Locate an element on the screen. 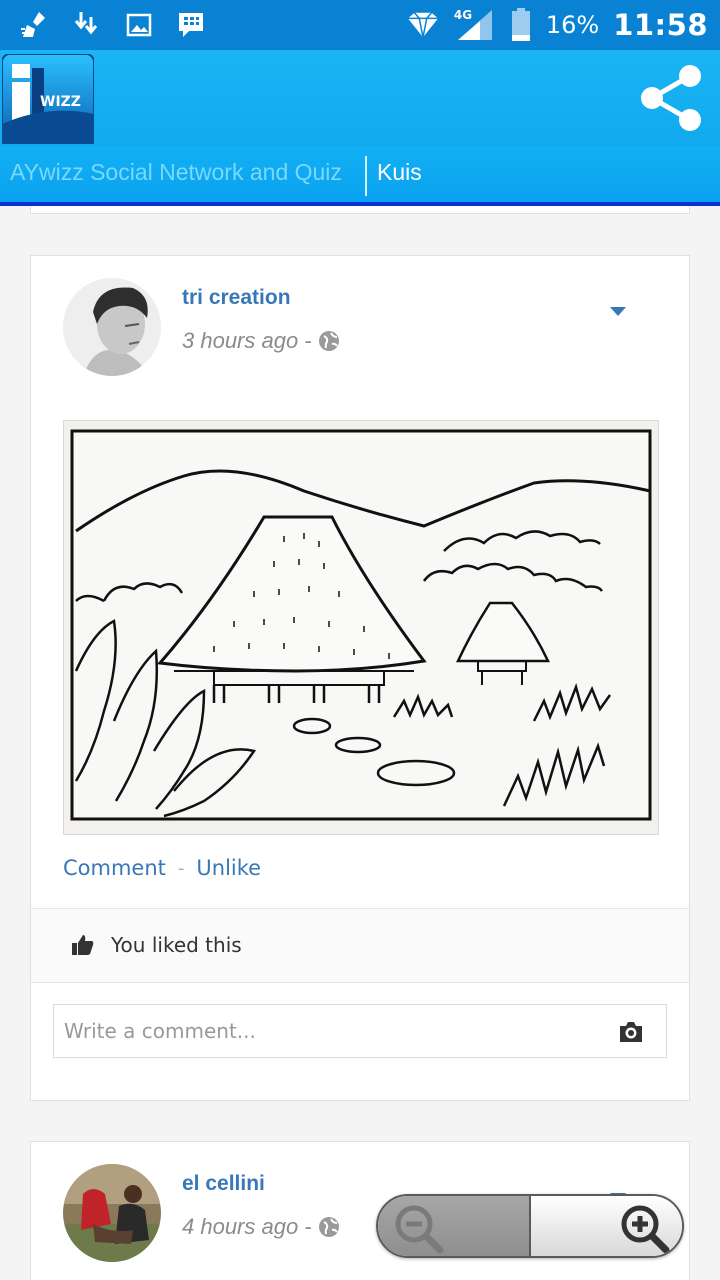 The width and height of the screenshot is (720, 1280). post-meta: 3 hours ago - is located at coordinates (261, 341).